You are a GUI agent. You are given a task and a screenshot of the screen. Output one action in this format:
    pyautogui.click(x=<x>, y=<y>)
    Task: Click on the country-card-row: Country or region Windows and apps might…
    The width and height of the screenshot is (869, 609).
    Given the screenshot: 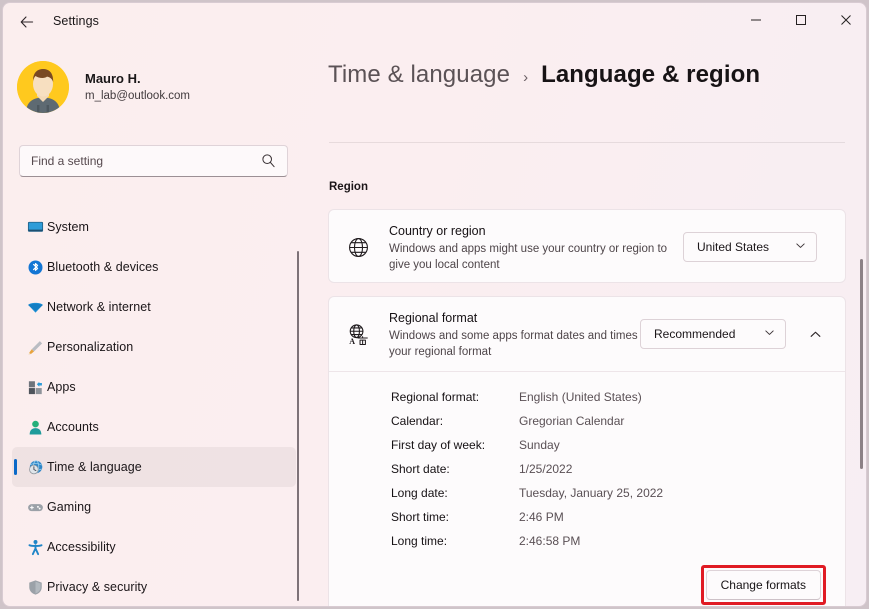 What is the action you would take?
    pyautogui.click(x=587, y=247)
    